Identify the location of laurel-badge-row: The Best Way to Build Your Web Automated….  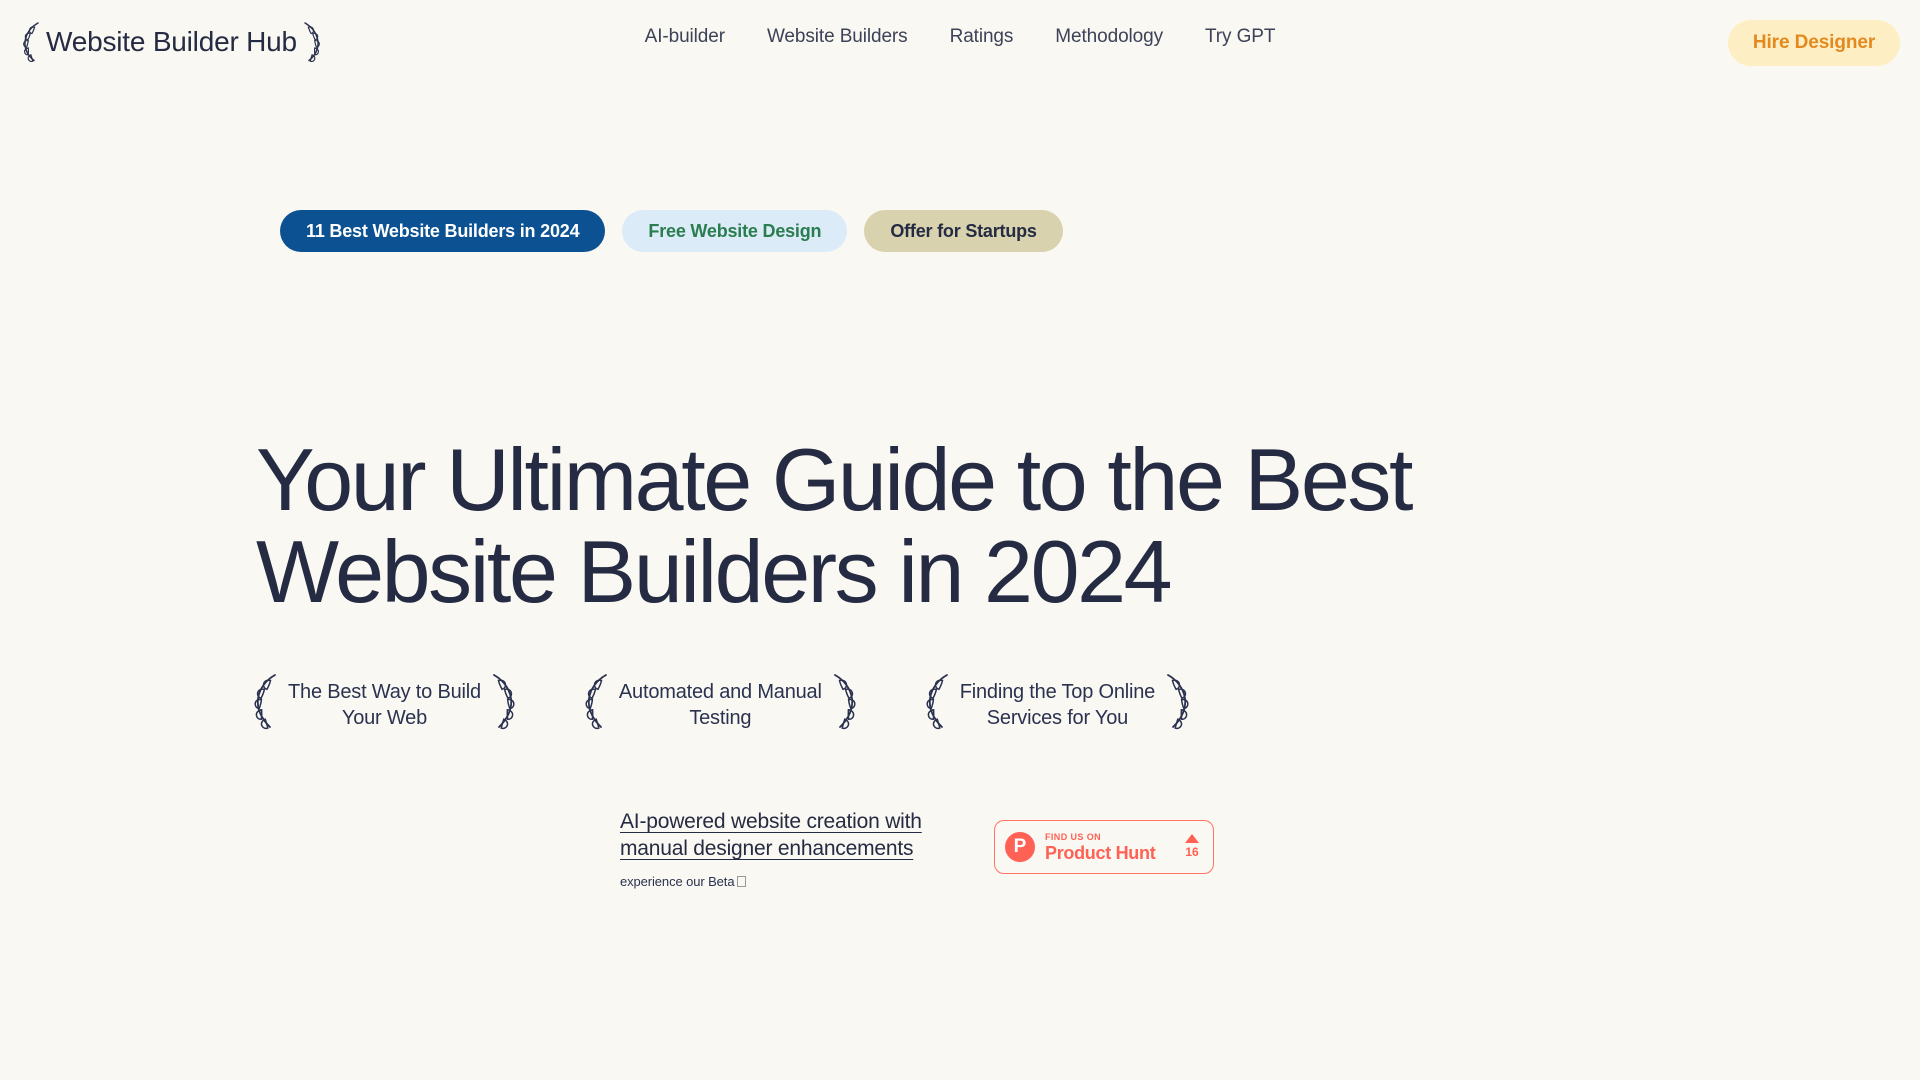
(721, 704).